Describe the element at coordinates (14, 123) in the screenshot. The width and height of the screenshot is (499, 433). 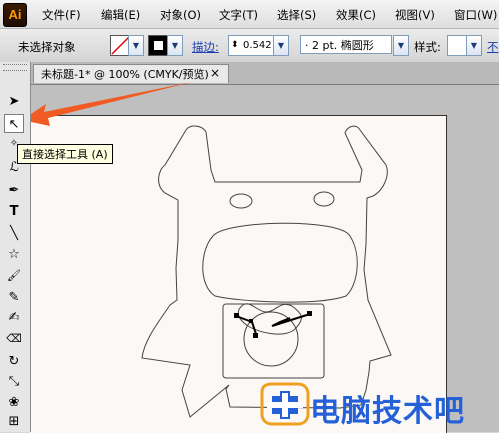
I see `direct-selection-tool-icon: ↖` at that location.